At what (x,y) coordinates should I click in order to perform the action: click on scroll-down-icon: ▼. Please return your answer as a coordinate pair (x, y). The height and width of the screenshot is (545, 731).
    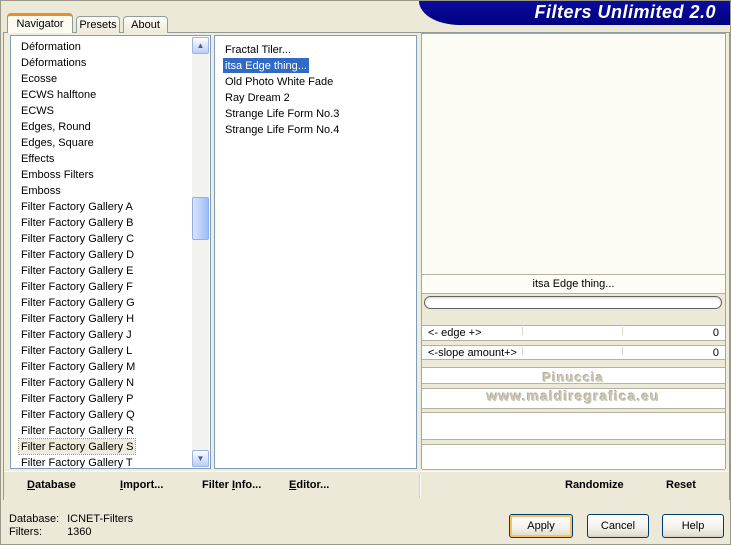
    Looking at the image, I should click on (200, 458).